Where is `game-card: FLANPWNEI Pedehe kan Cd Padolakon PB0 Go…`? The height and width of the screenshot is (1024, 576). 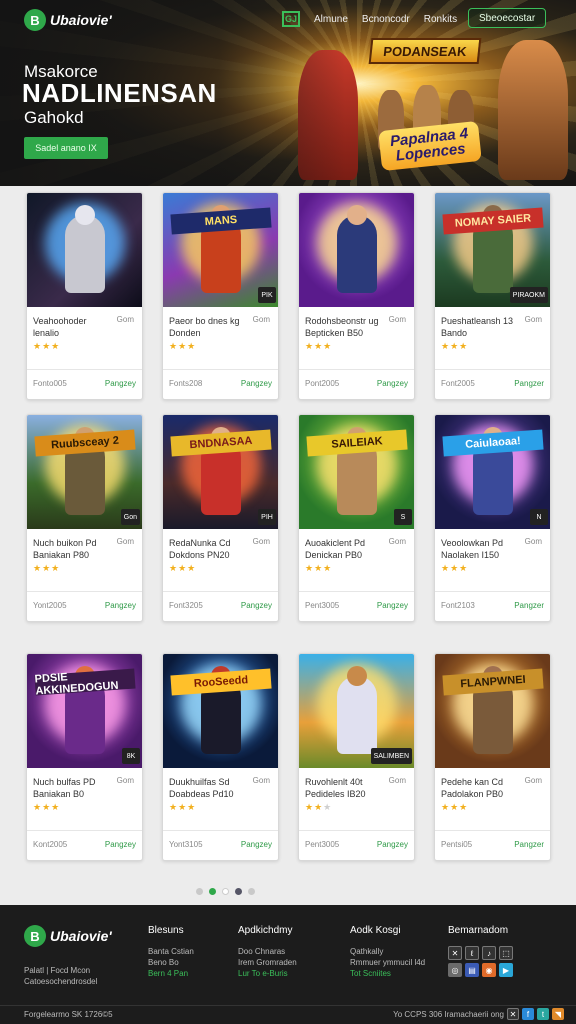
game-card: FLANPWNEI Pedehe kan Cd Padolakon PB0 Go… is located at coordinates (492, 757).